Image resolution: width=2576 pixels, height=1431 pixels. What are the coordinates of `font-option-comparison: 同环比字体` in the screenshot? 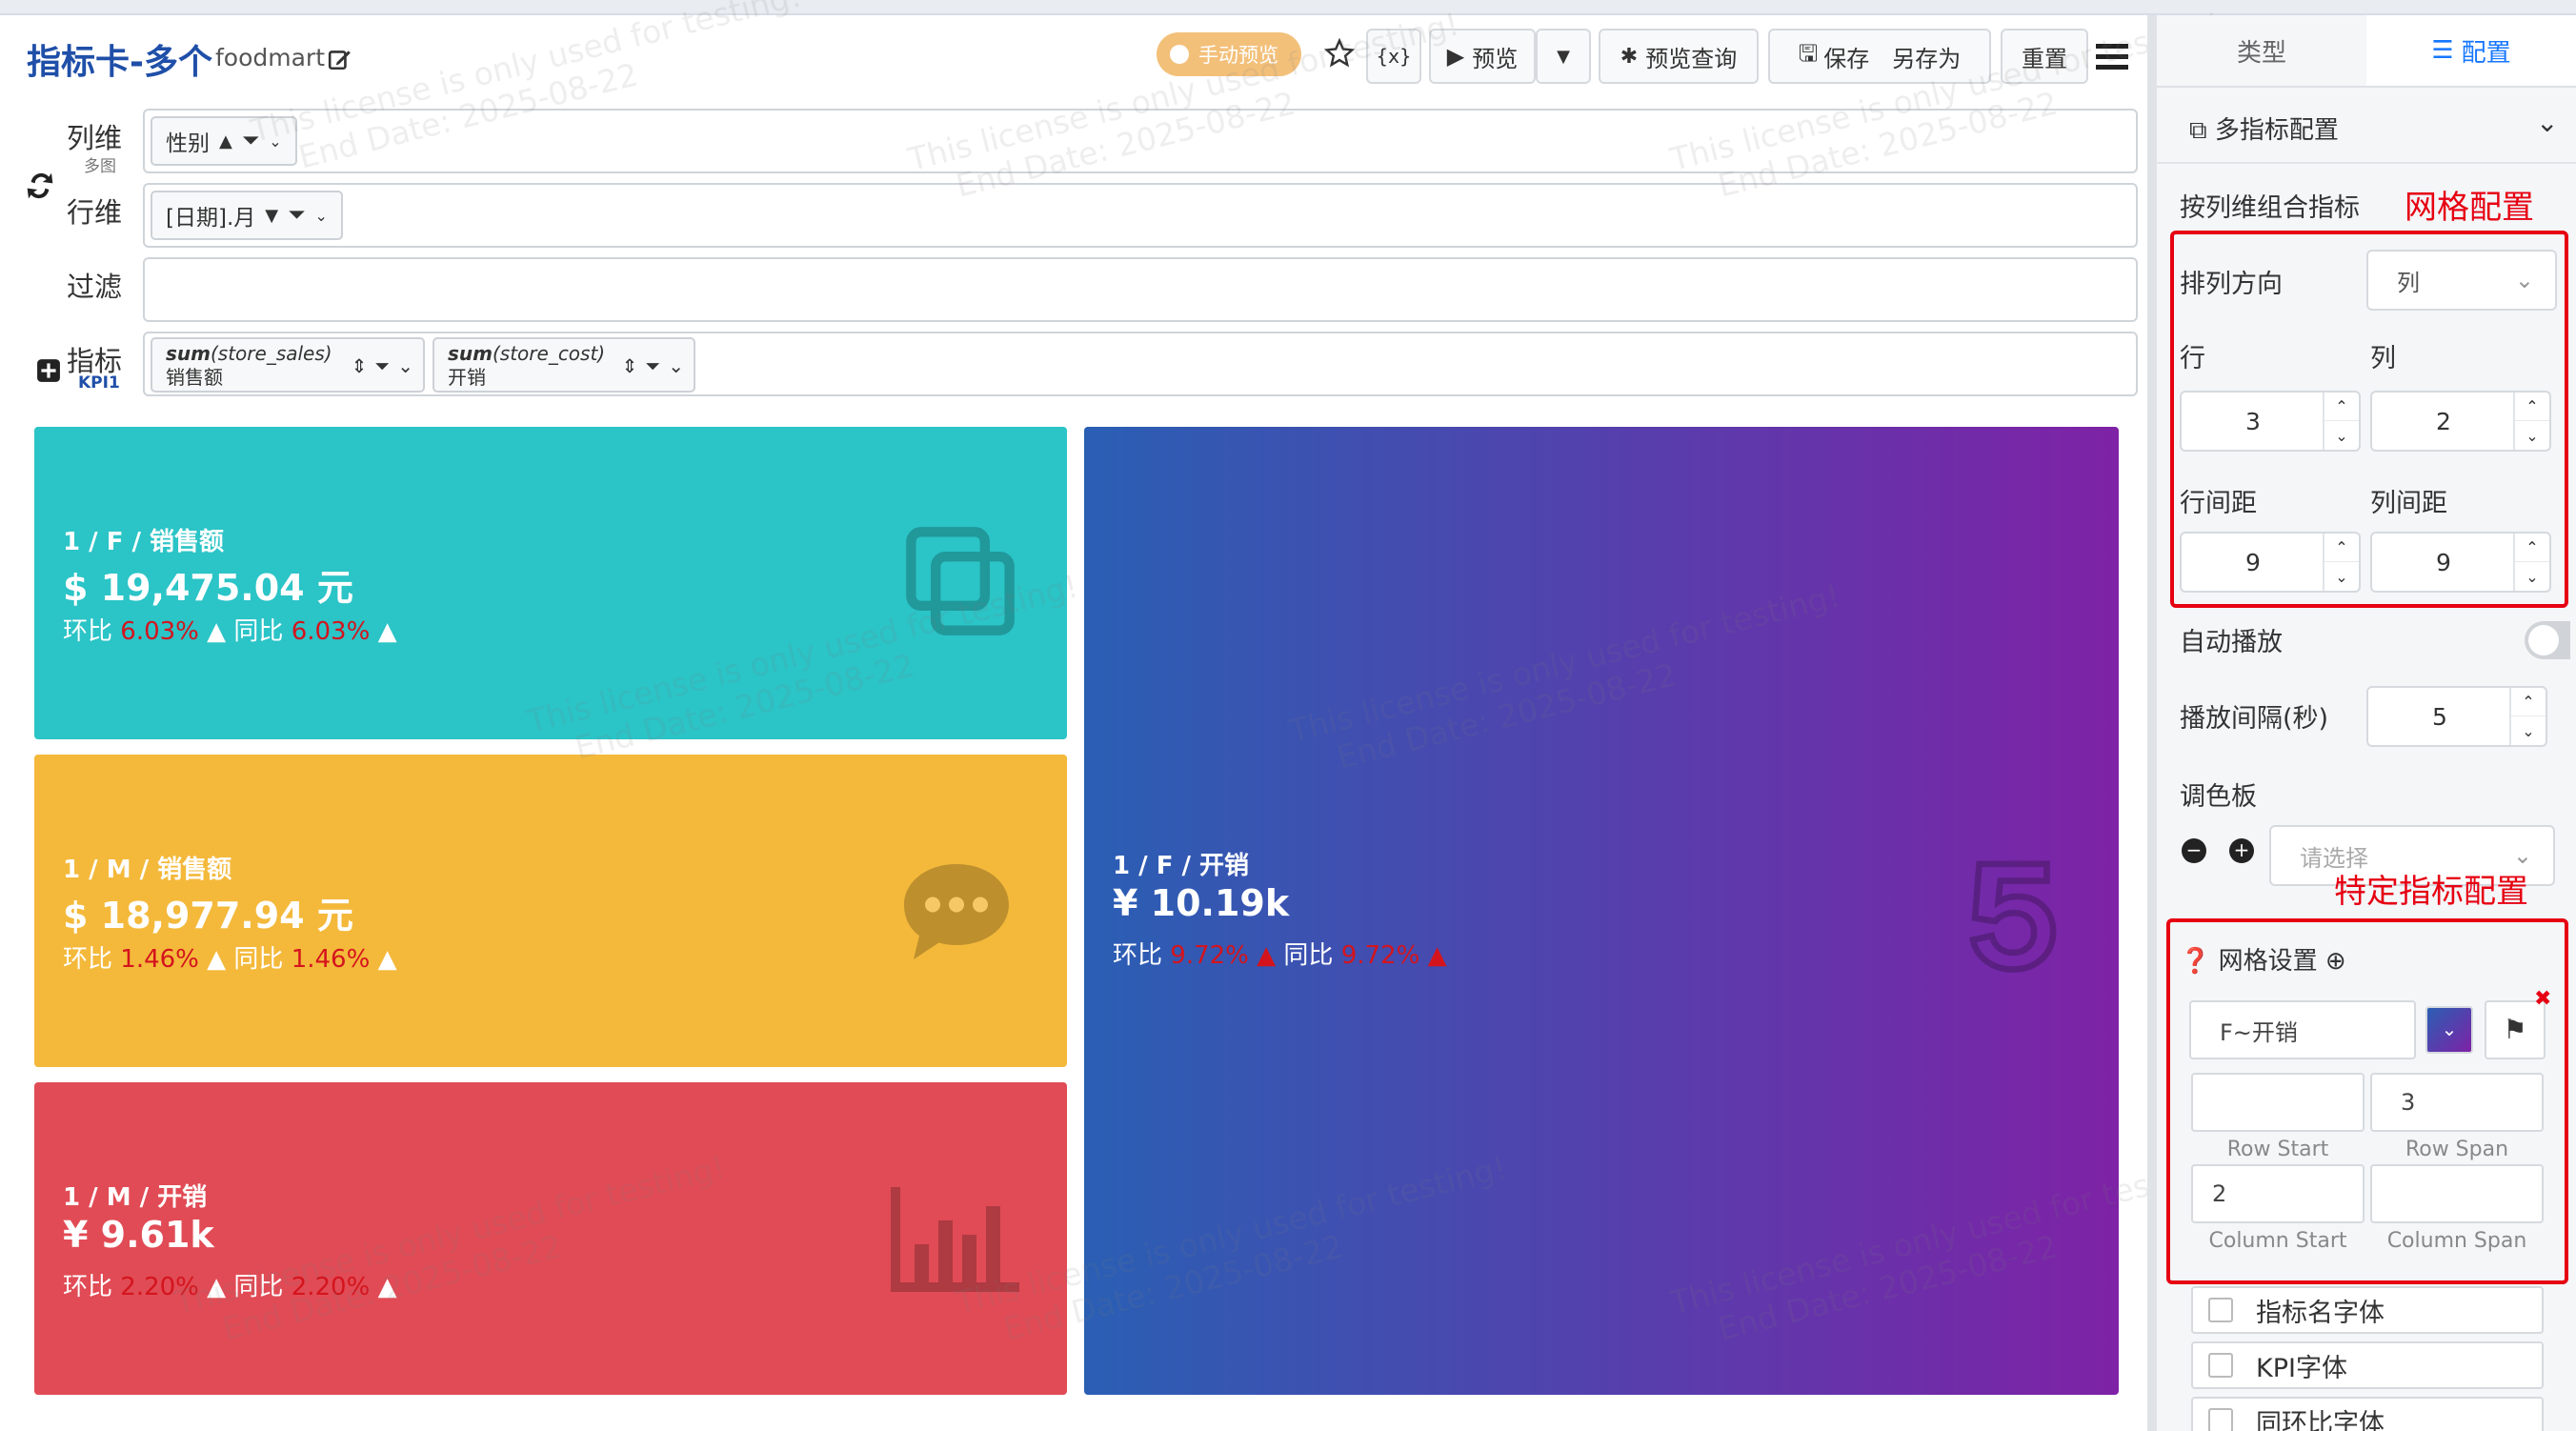 It's located at (2367, 1414).